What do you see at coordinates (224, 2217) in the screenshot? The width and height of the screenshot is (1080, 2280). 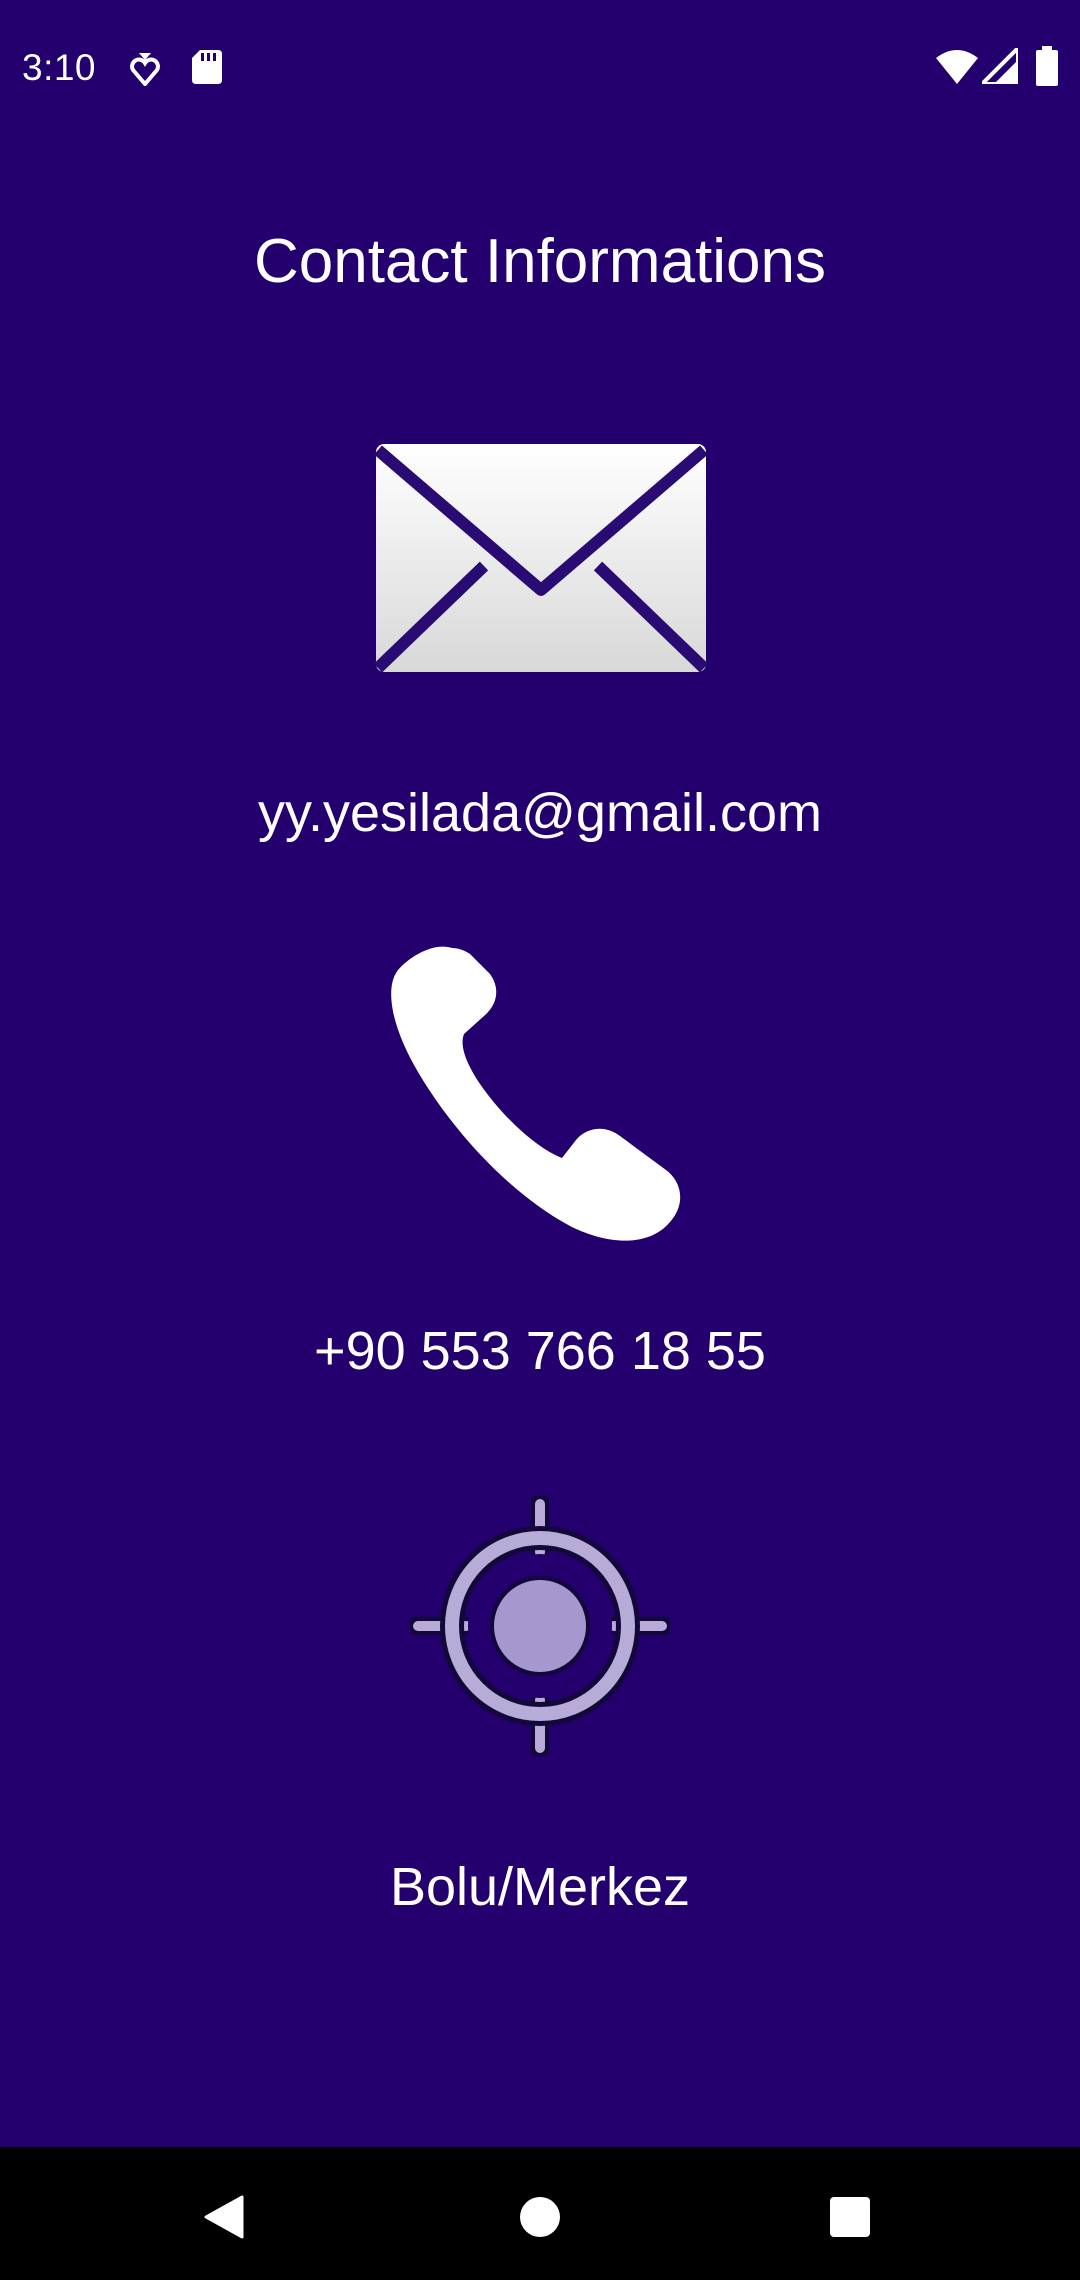 I see `back-icon` at bounding box center [224, 2217].